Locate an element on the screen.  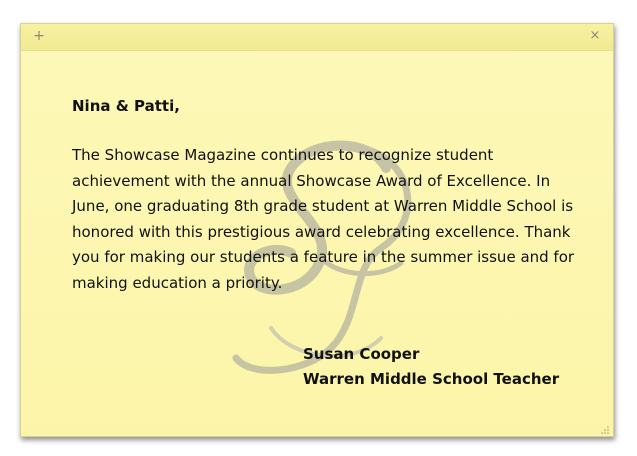
note-greeting: Nina & Patti, is located at coordinates (126, 106).